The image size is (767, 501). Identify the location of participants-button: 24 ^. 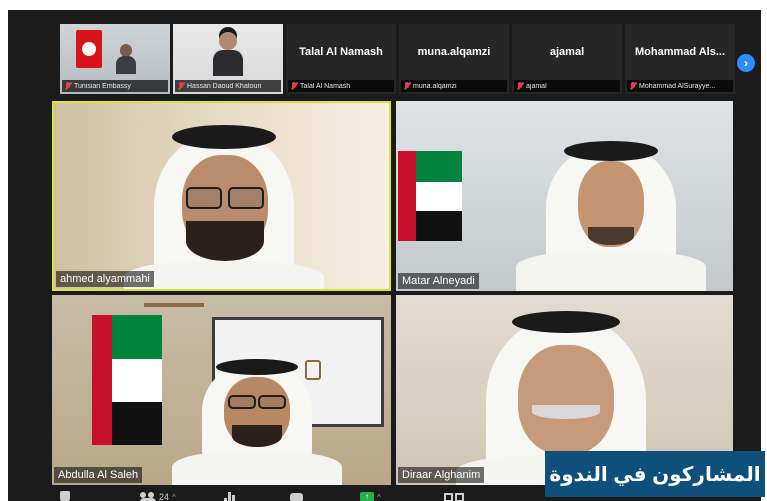
(158, 495).